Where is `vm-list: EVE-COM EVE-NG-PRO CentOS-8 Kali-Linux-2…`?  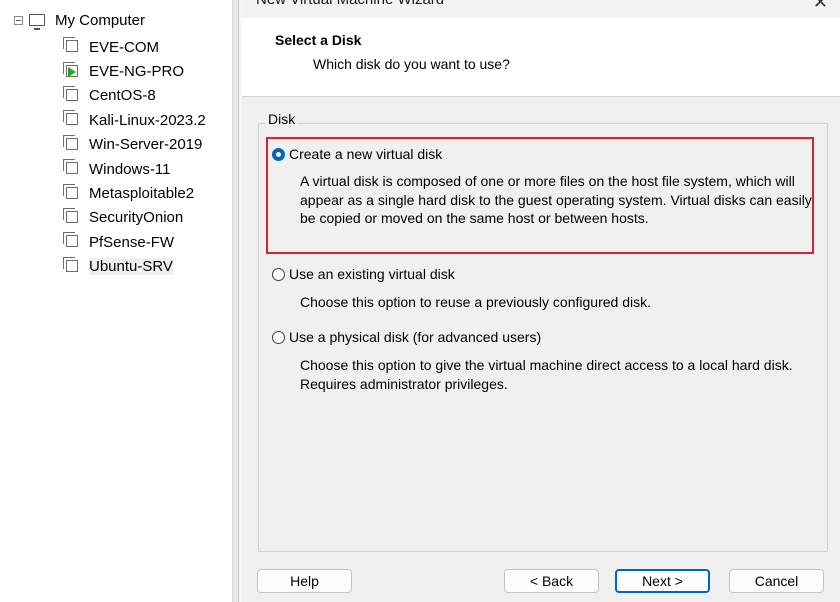
vm-list: EVE-COM EVE-NG-PRO CentOS-8 Kali-Linux-2… is located at coordinates (134, 157).